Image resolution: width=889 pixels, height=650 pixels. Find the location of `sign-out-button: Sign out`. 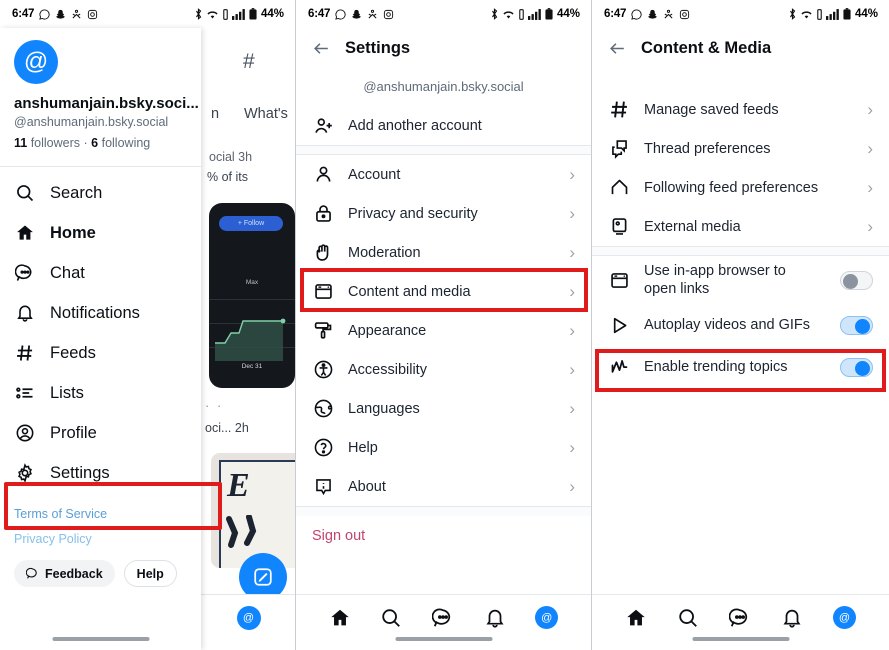

sign-out-button: Sign out is located at coordinates (443, 530).